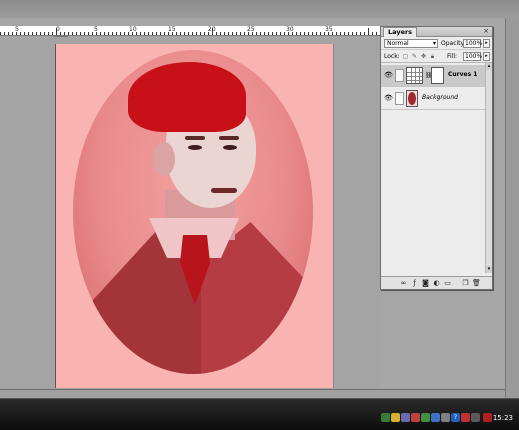  I want to click on lock-image-icon: ✎, so click(414, 56).